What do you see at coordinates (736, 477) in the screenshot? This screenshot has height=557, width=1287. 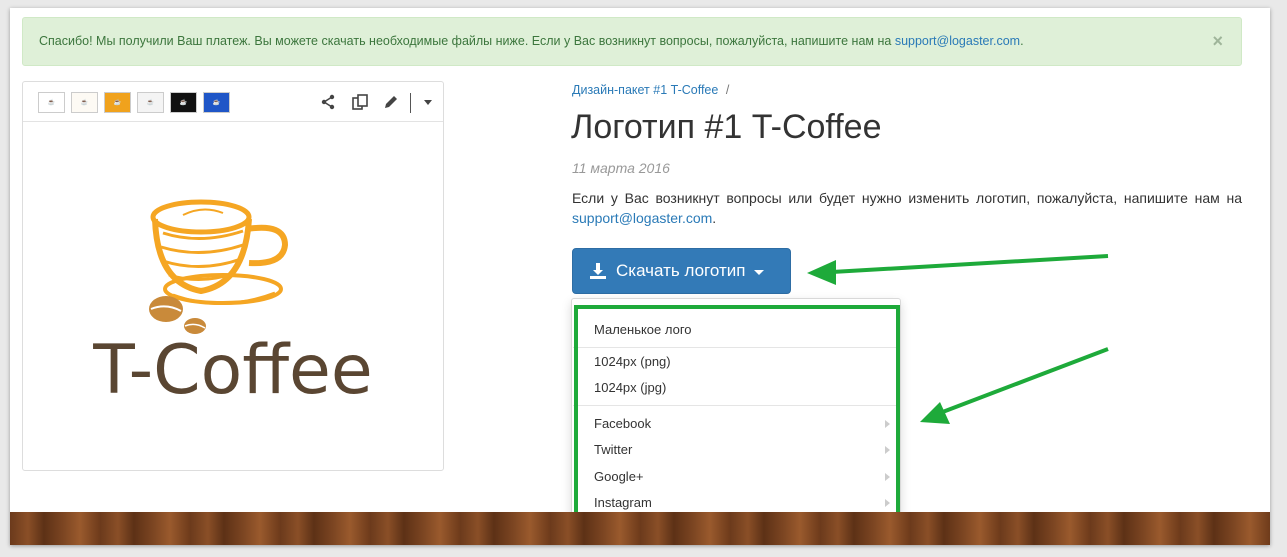 I see `menu-item-googleplus: Google+` at bounding box center [736, 477].